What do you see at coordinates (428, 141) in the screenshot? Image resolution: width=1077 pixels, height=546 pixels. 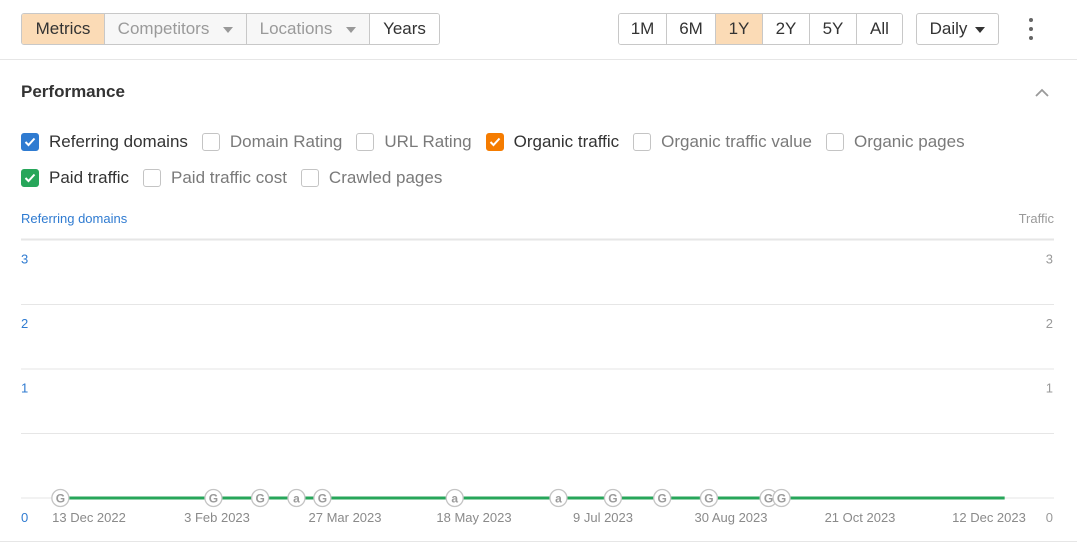 I see `checkbox-label: URL Rating` at bounding box center [428, 141].